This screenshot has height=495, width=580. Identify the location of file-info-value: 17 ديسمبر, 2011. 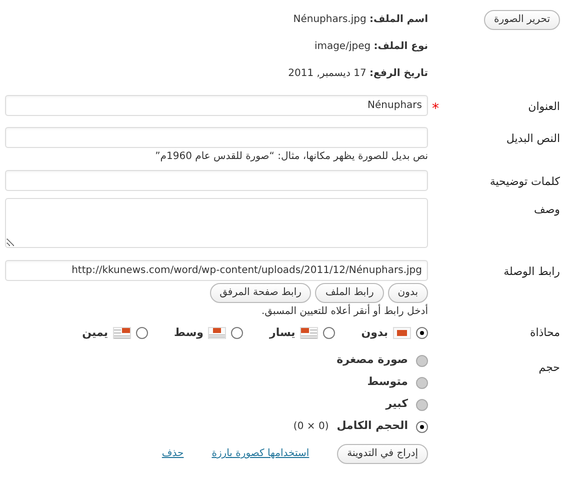
(327, 73).